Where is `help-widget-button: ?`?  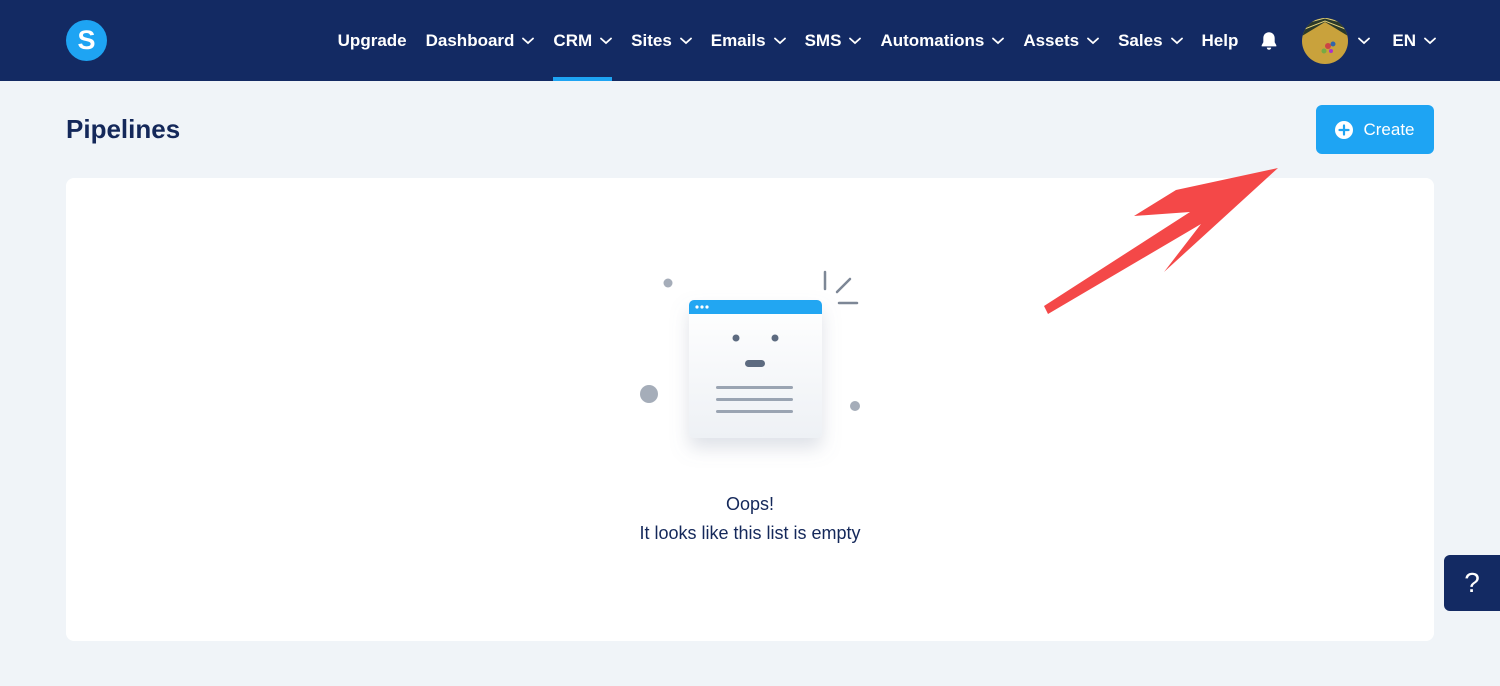 help-widget-button: ? is located at coordinates (1472, 583).